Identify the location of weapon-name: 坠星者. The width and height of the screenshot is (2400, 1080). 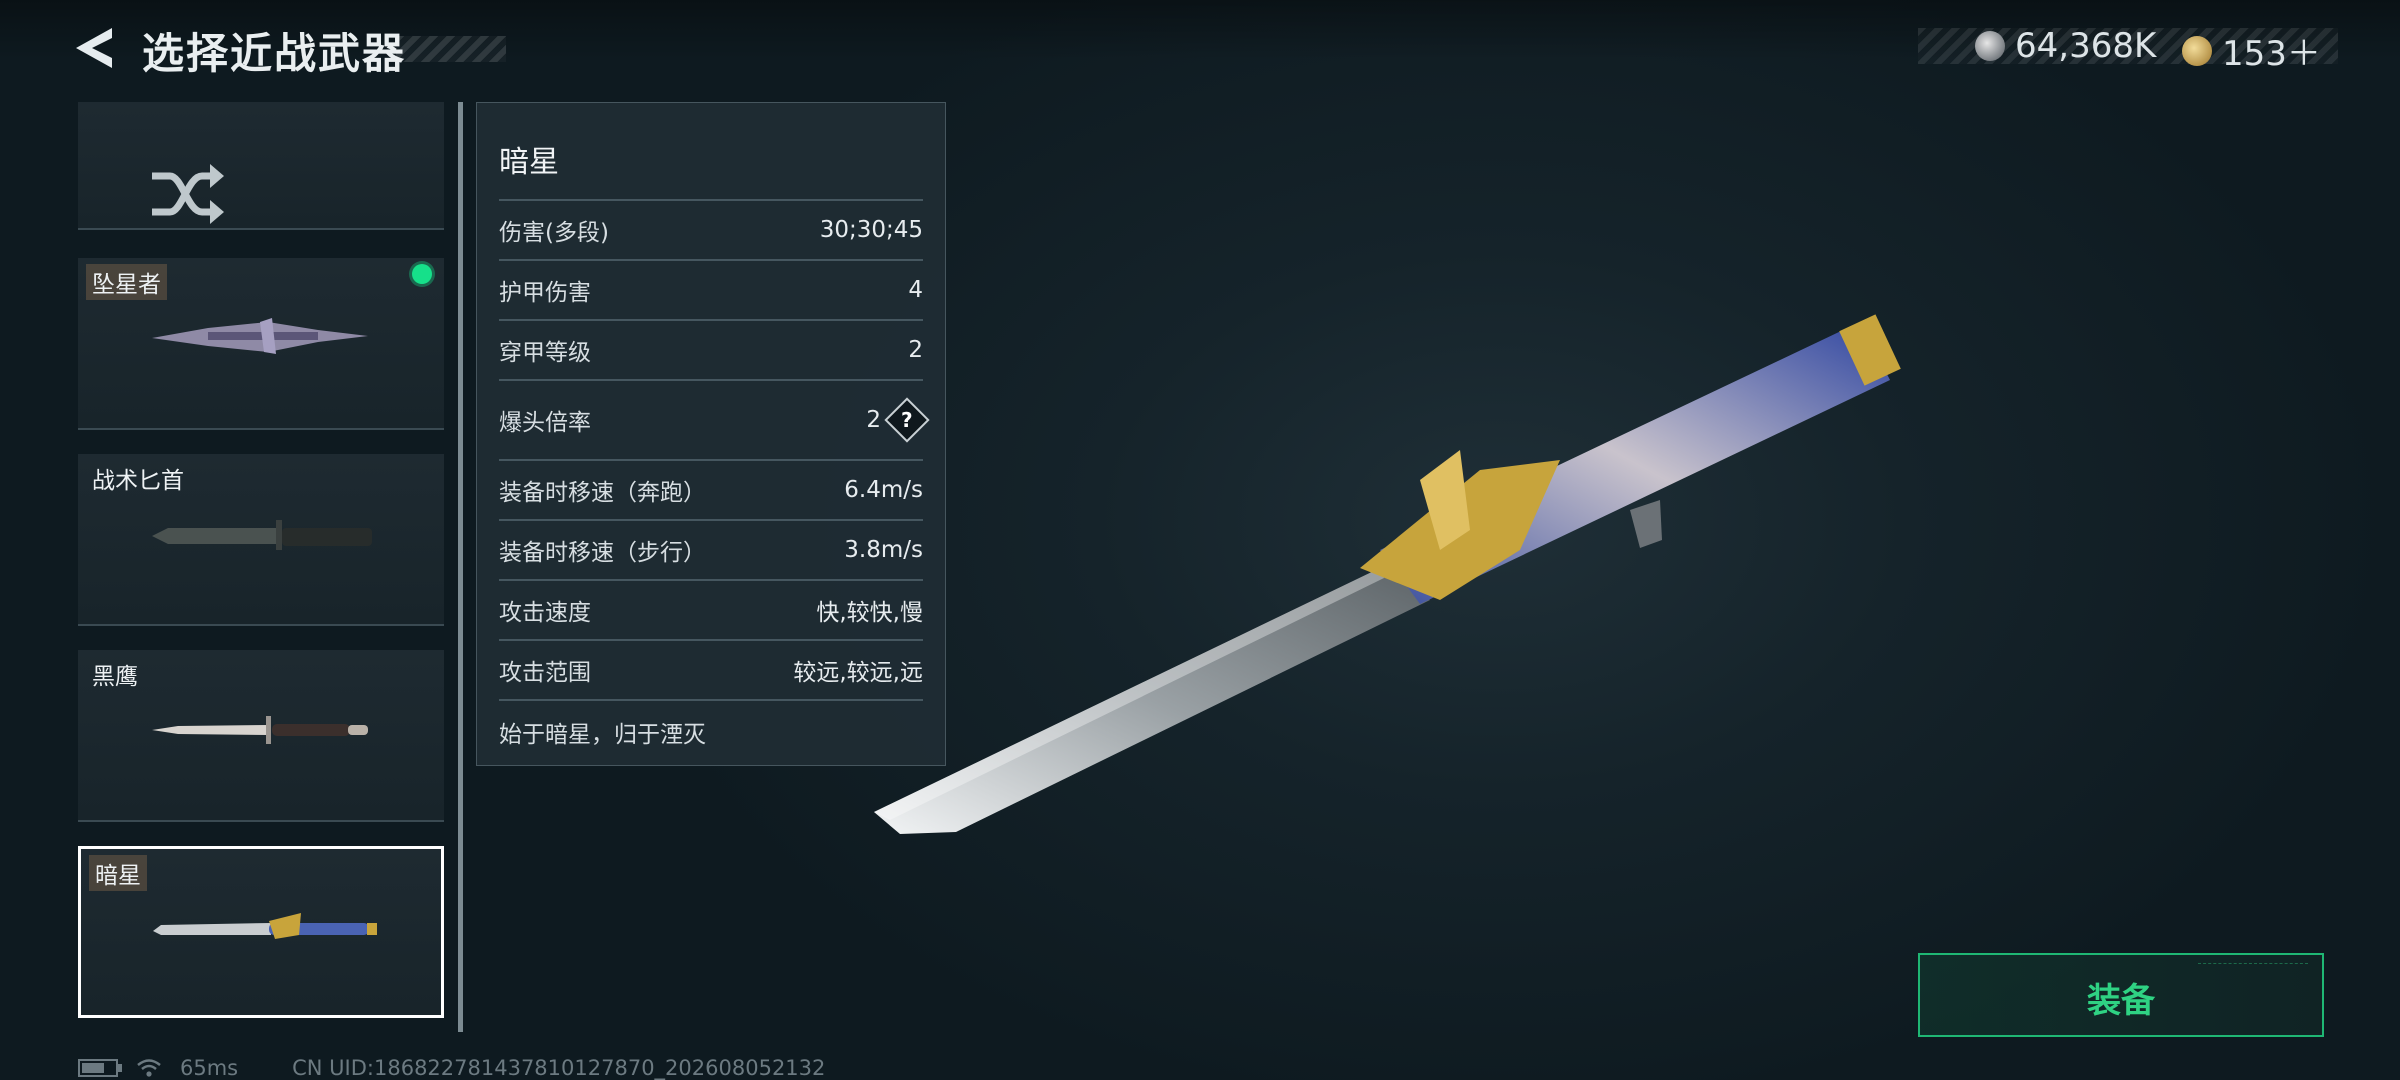
(126, 282).